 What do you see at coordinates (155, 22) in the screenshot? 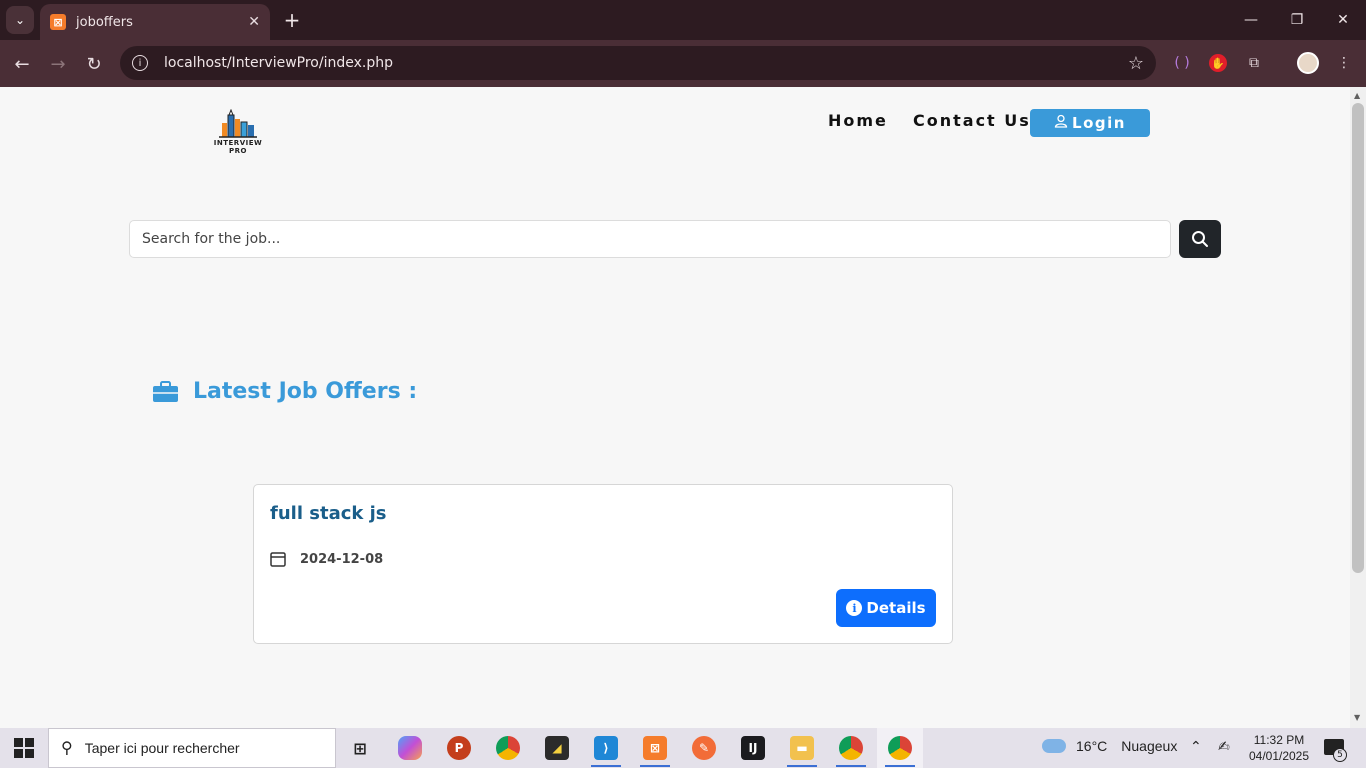
I see `browser-tab: ⊠ joboffers ✕` at bounding box center [155, 22].